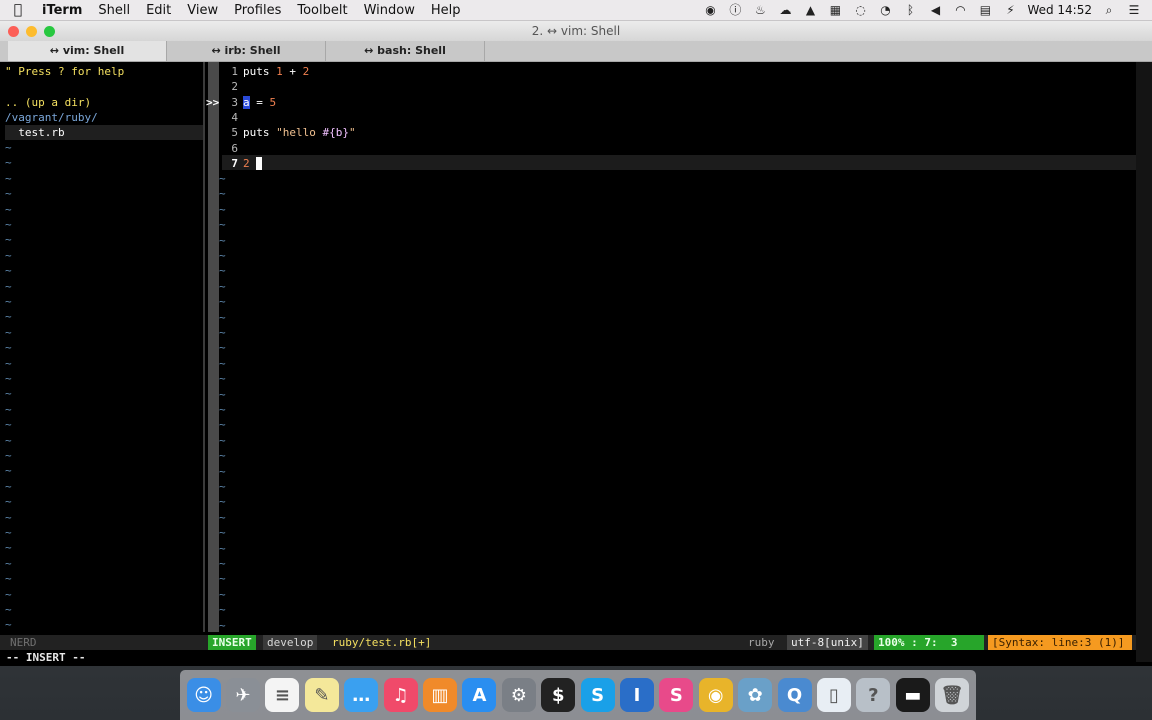 This screenshot has height=720, width=1152. What do you see at coordinates (761, 642) in the screenshot?
I see `status-filetype: ruby` at bounding box center [761, 642].